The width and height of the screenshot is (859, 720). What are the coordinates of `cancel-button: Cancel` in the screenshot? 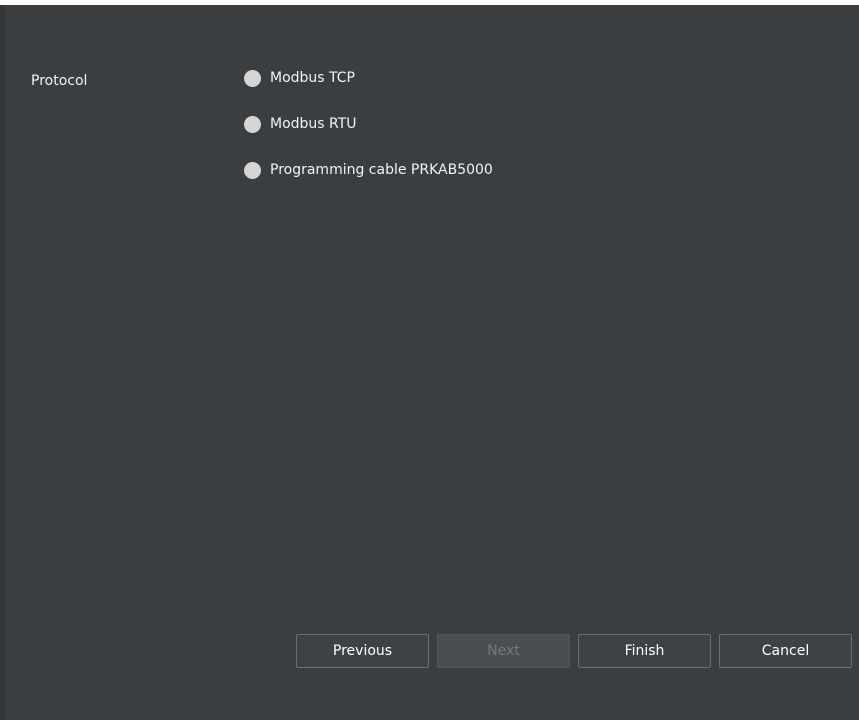 It's located at (785, 651).